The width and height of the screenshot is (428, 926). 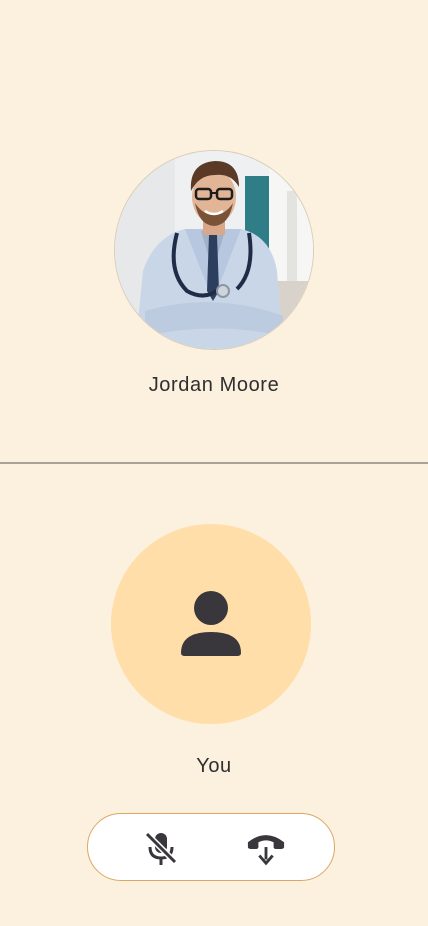 I want to click on mic-off-icon, so click(x=161, y=848).